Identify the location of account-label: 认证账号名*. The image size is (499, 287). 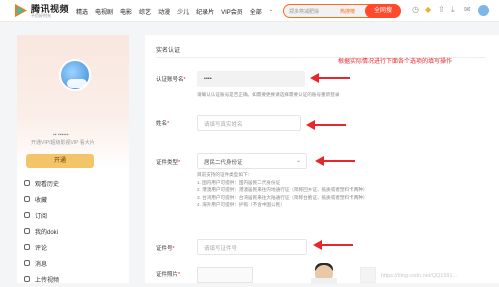
(171, 80).